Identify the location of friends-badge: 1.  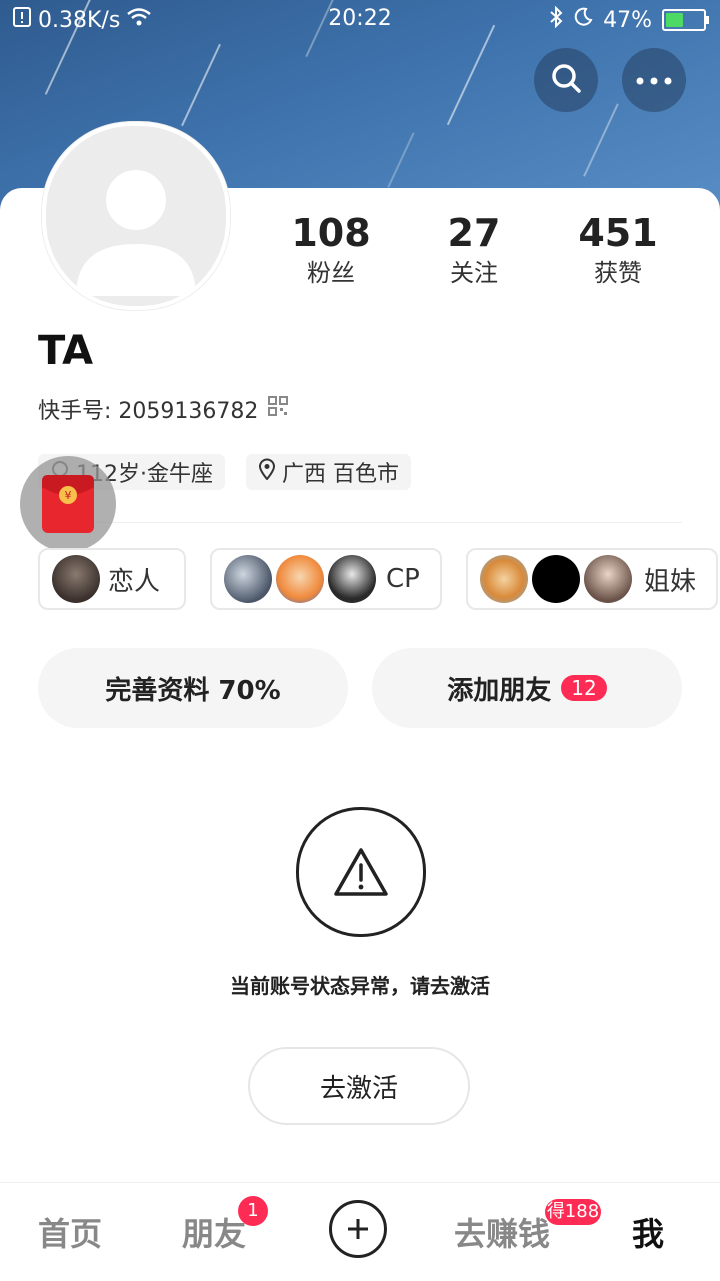
(253, 1211).